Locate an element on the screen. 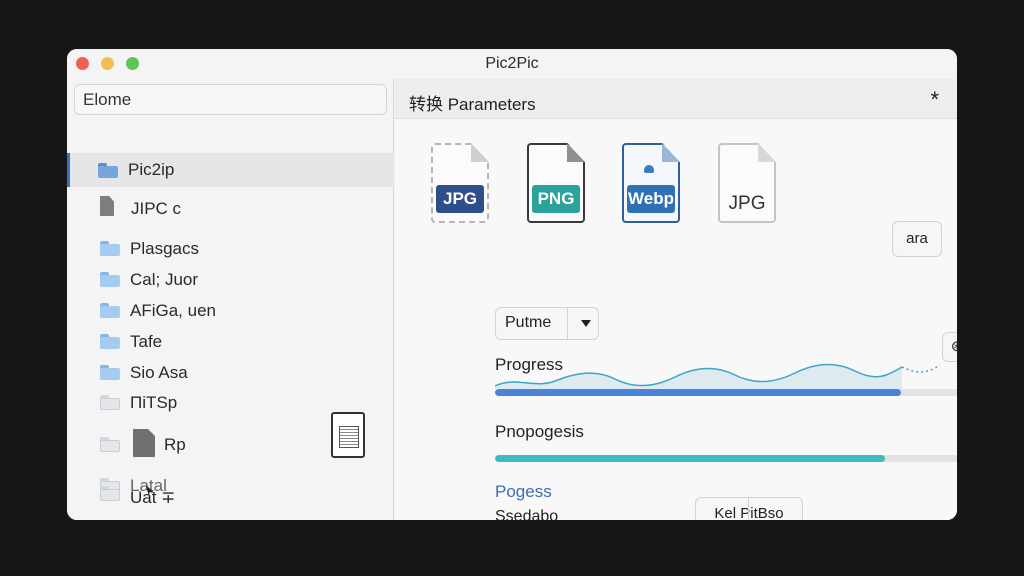 The width and height of the screenshot is (1024, 576). sidebar-item-label: Rp is located at coordinates (175, 444).